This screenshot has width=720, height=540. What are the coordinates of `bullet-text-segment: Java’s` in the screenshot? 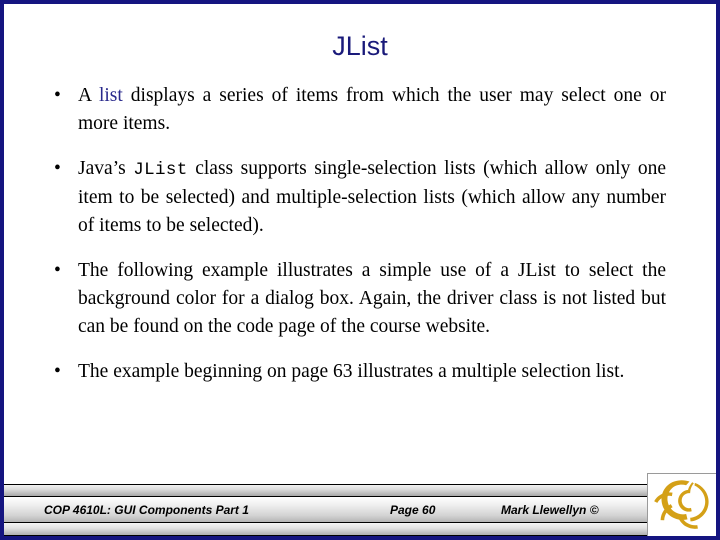 It's located at (106, 168).